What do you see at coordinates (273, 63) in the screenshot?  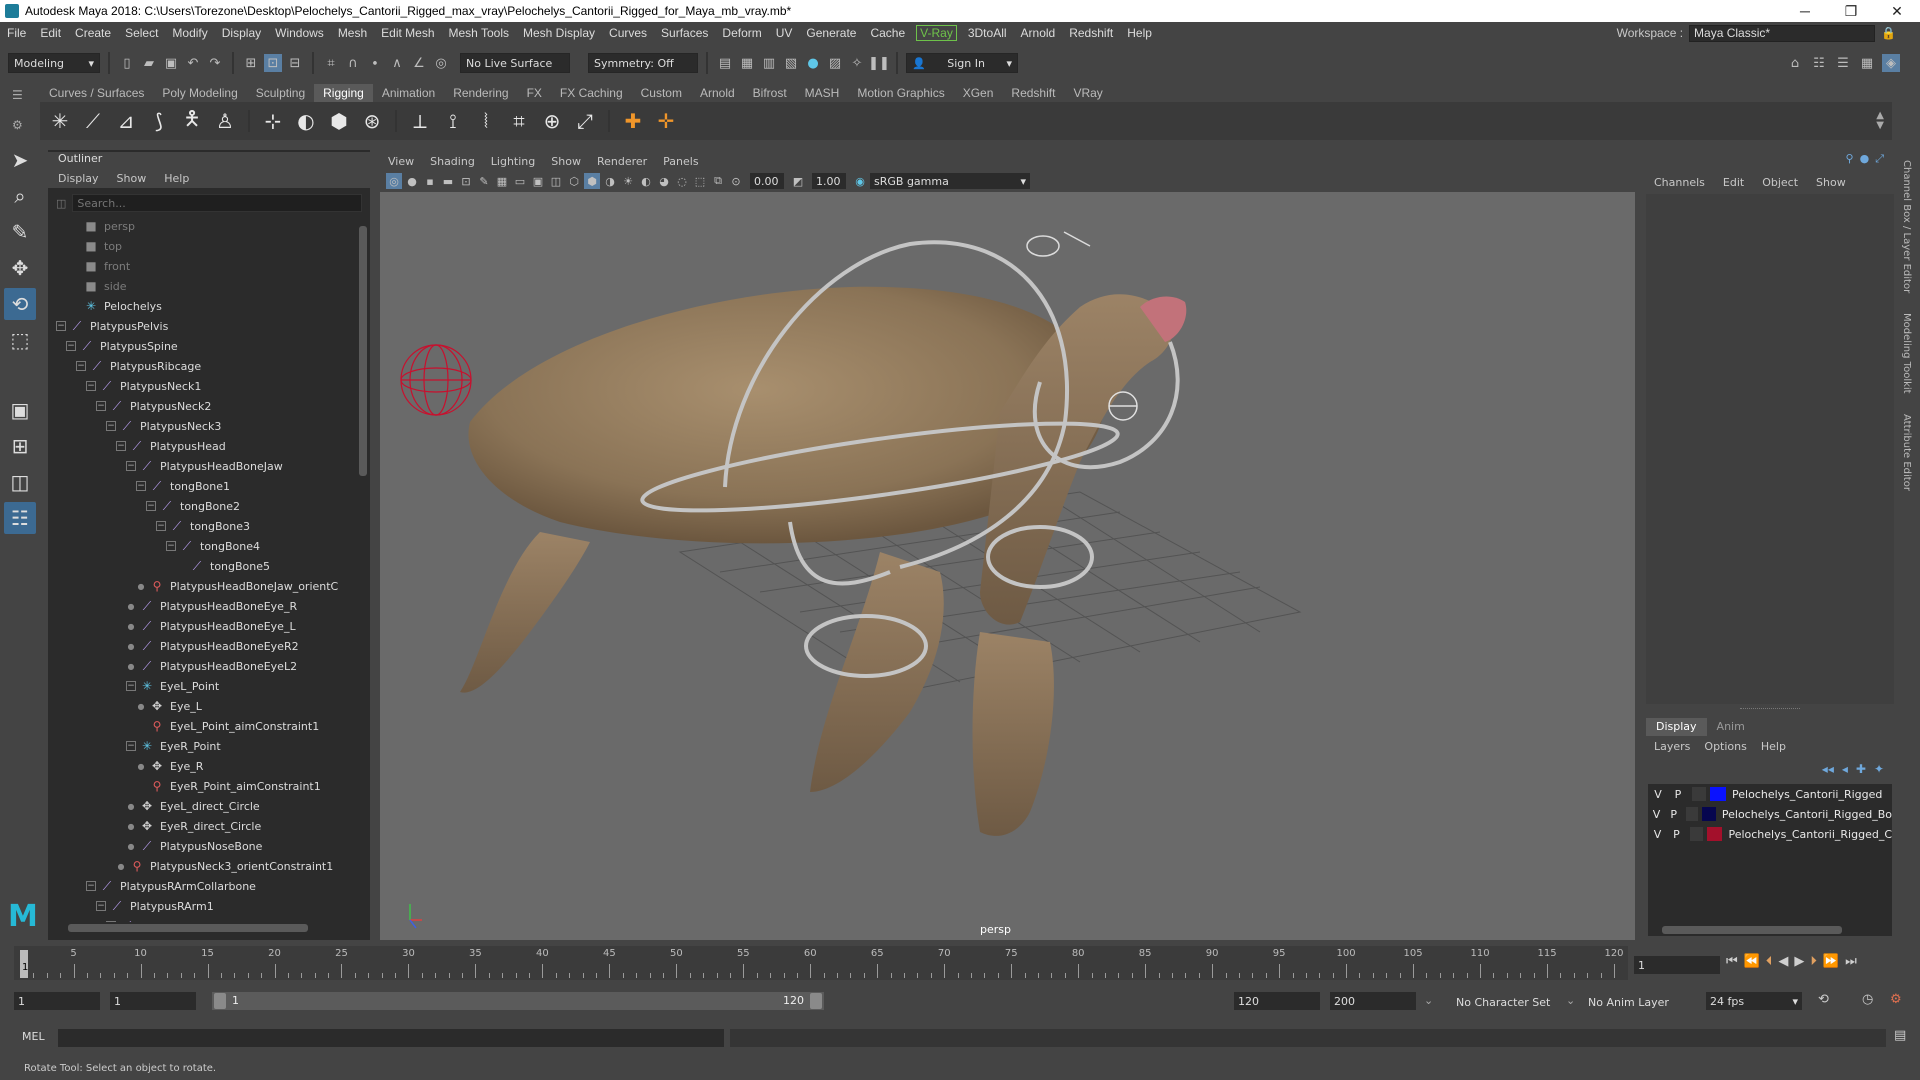 I see `select-object-icon: ⊡` at bounding box center [273, 63].